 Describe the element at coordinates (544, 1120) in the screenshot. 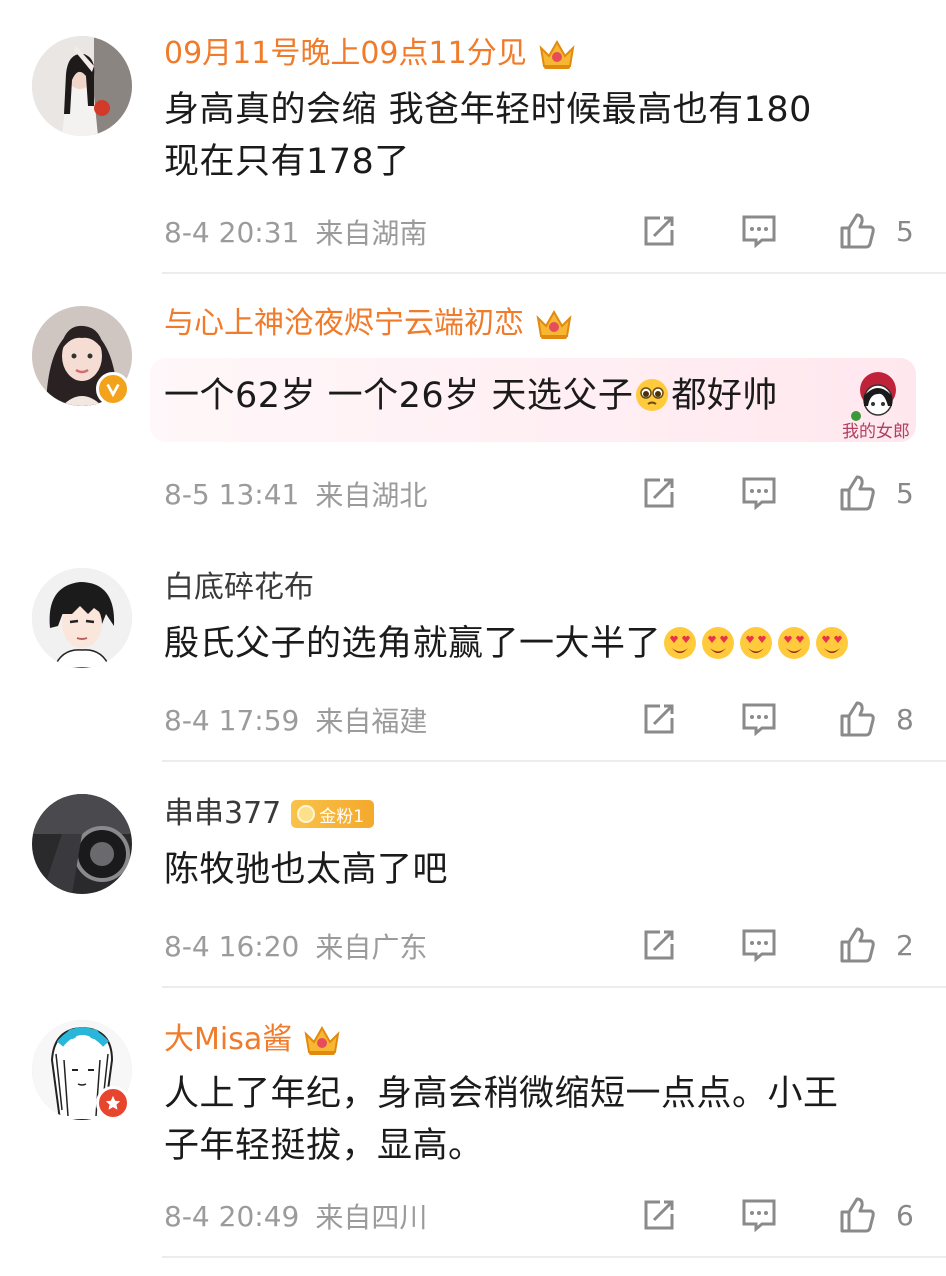

I see `comment-text: 人上了年纪，身高会稍微缩短一点点。小王 子年轻挺拔，显高。` at that location.